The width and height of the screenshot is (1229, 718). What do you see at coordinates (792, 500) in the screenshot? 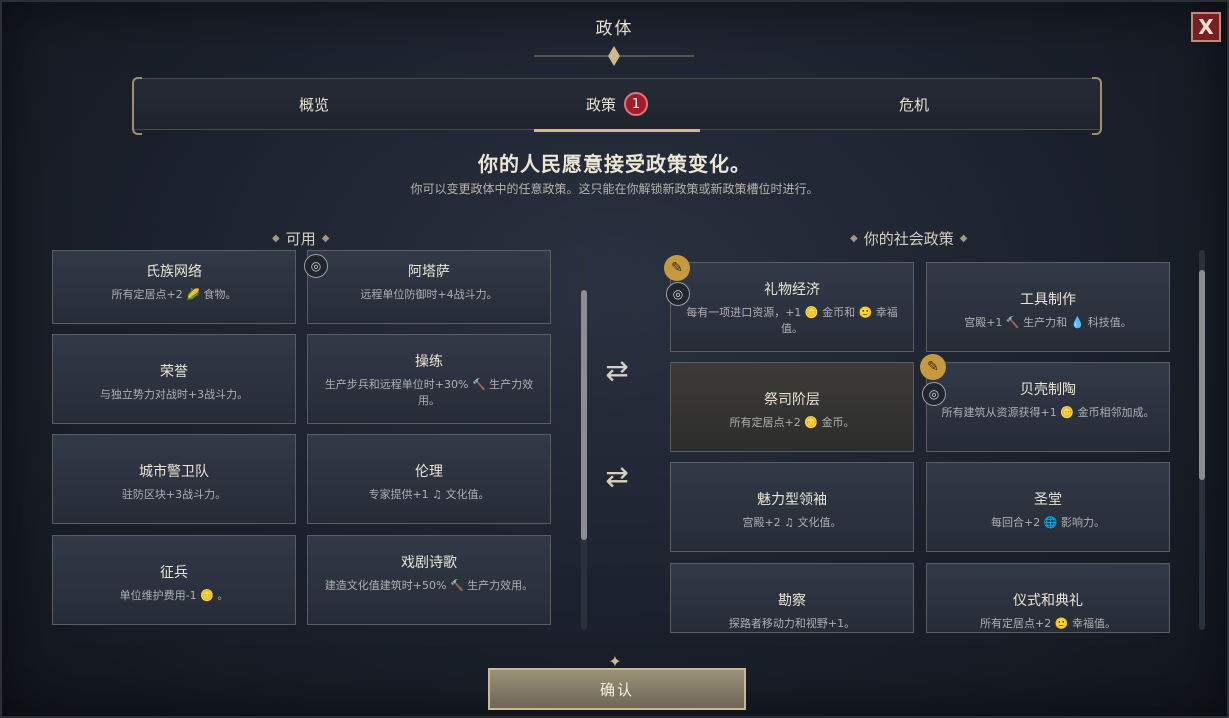
I see `policy-name: 魅力型领袖` at bounding box center [792, 500].